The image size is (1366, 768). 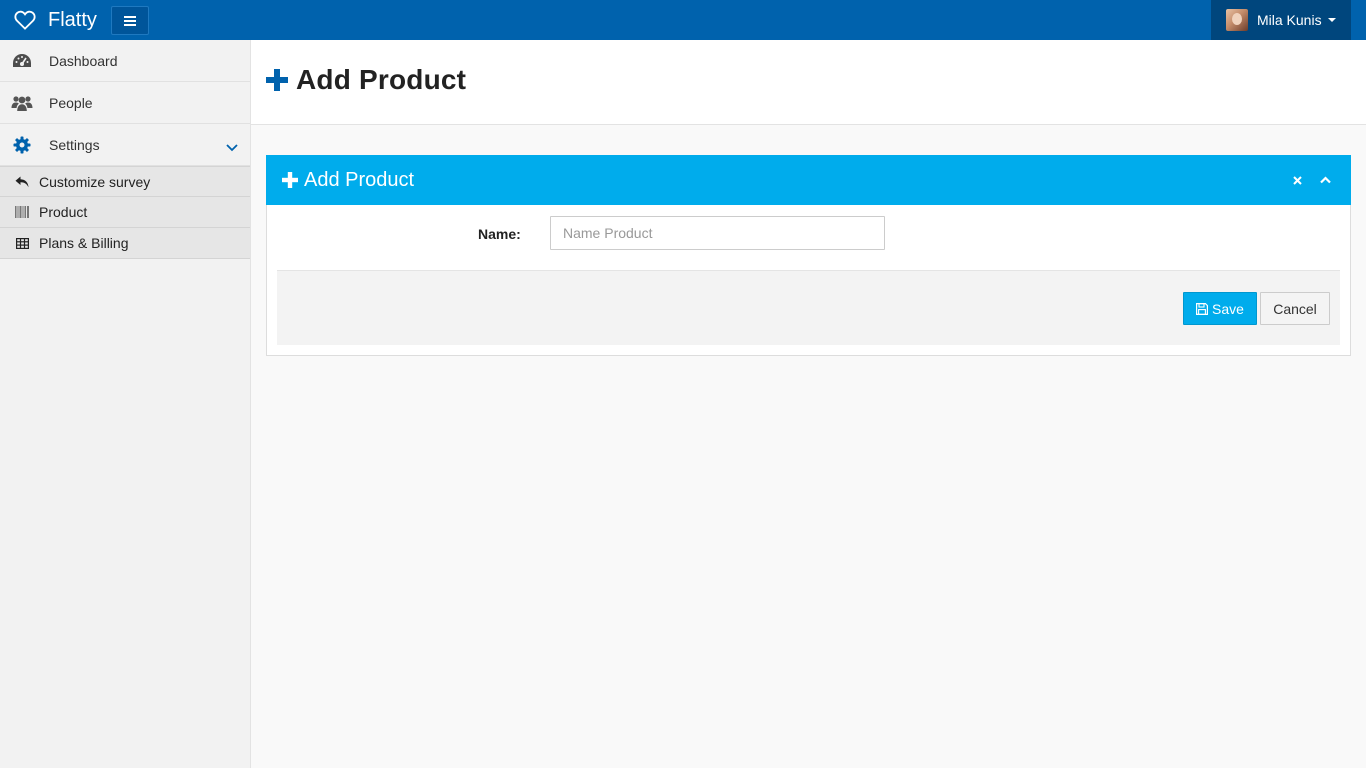 What do you see at coordinates (74, 144) in the screenshot?
I see `sidebar-item-label: Settings` at bounding box center [74, 144].